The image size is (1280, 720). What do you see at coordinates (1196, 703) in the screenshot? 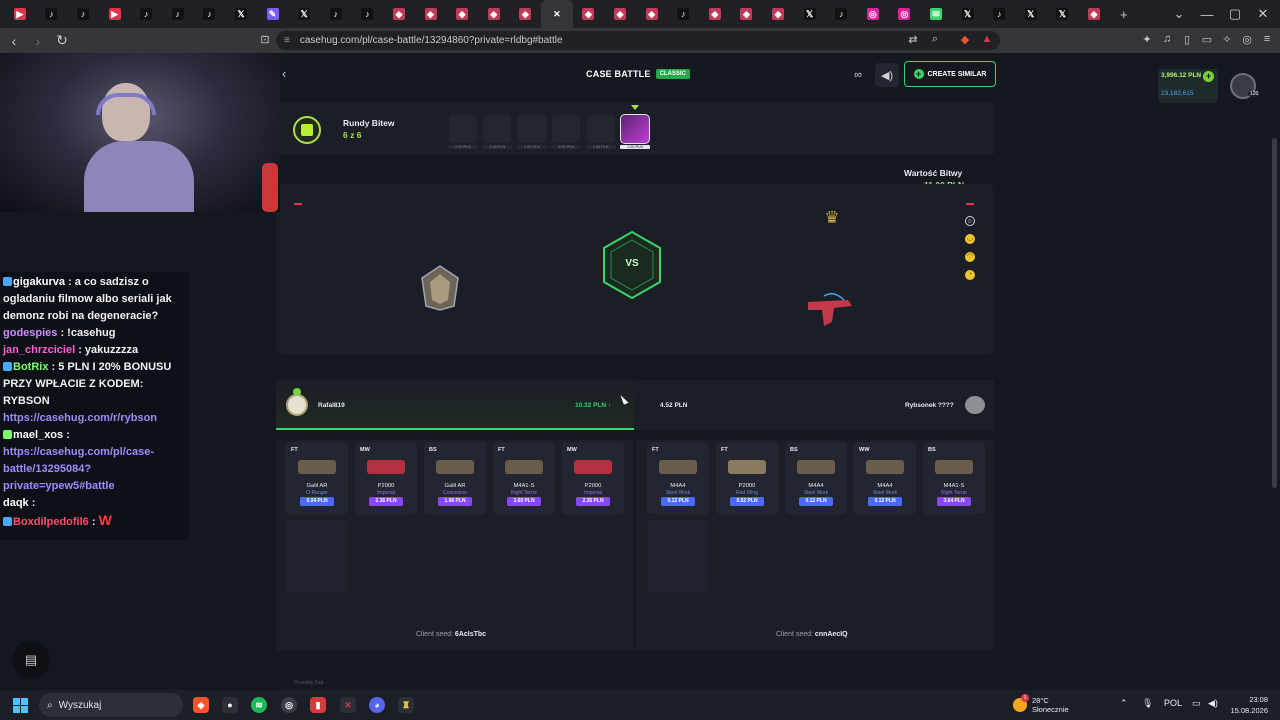
I see `network-icon: ▭` at bounding box center [1196, 703].